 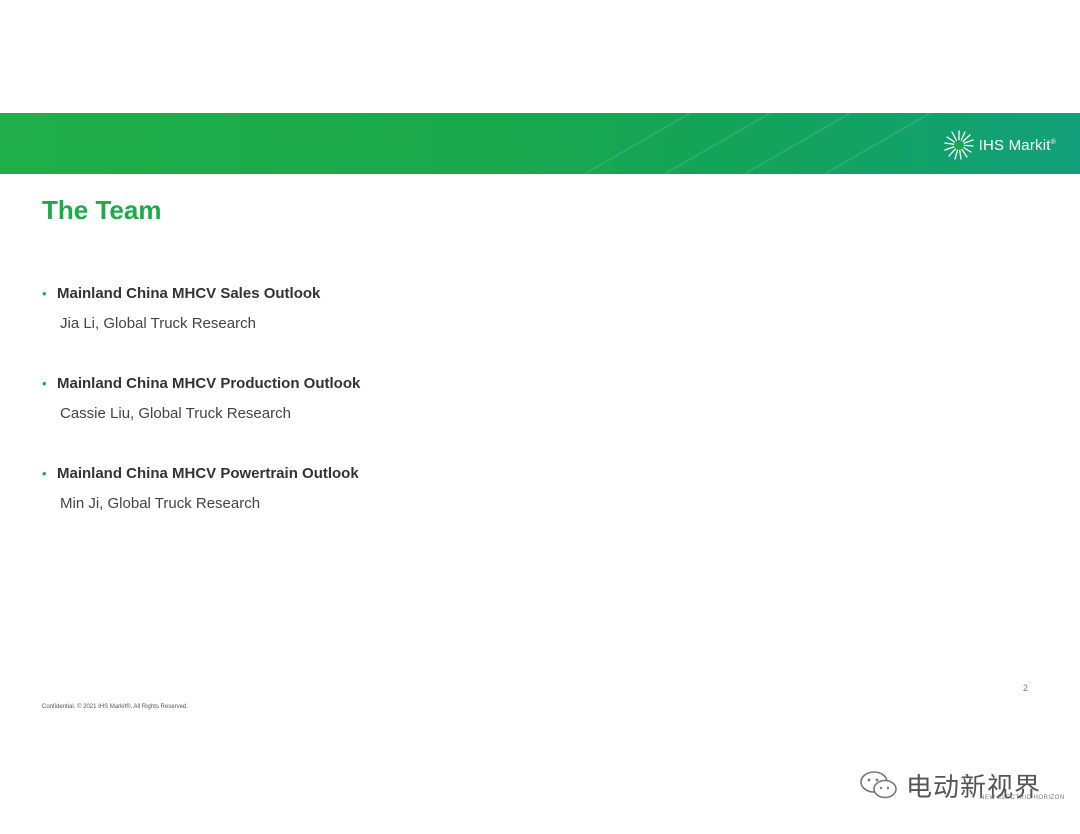 I want to click on brand-name: IHS Markit®, so click(x=1017, y=145).